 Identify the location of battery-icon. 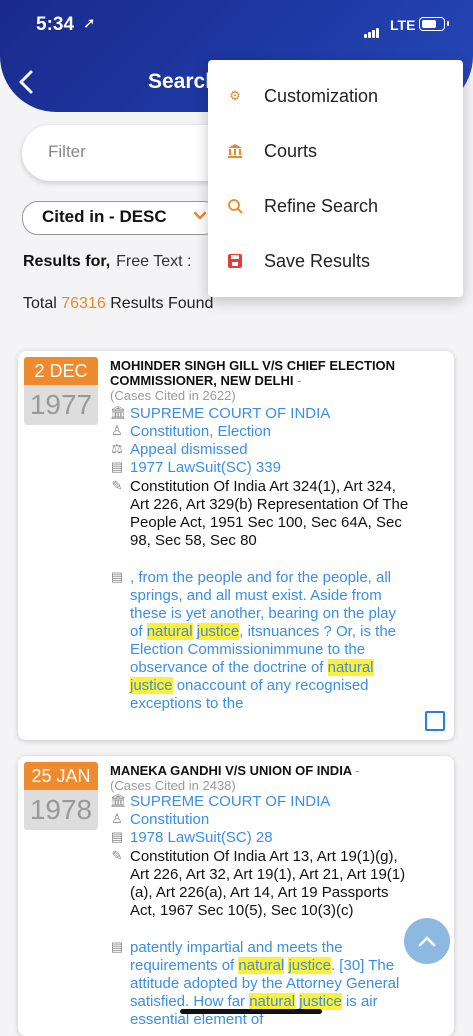
(432, 24).